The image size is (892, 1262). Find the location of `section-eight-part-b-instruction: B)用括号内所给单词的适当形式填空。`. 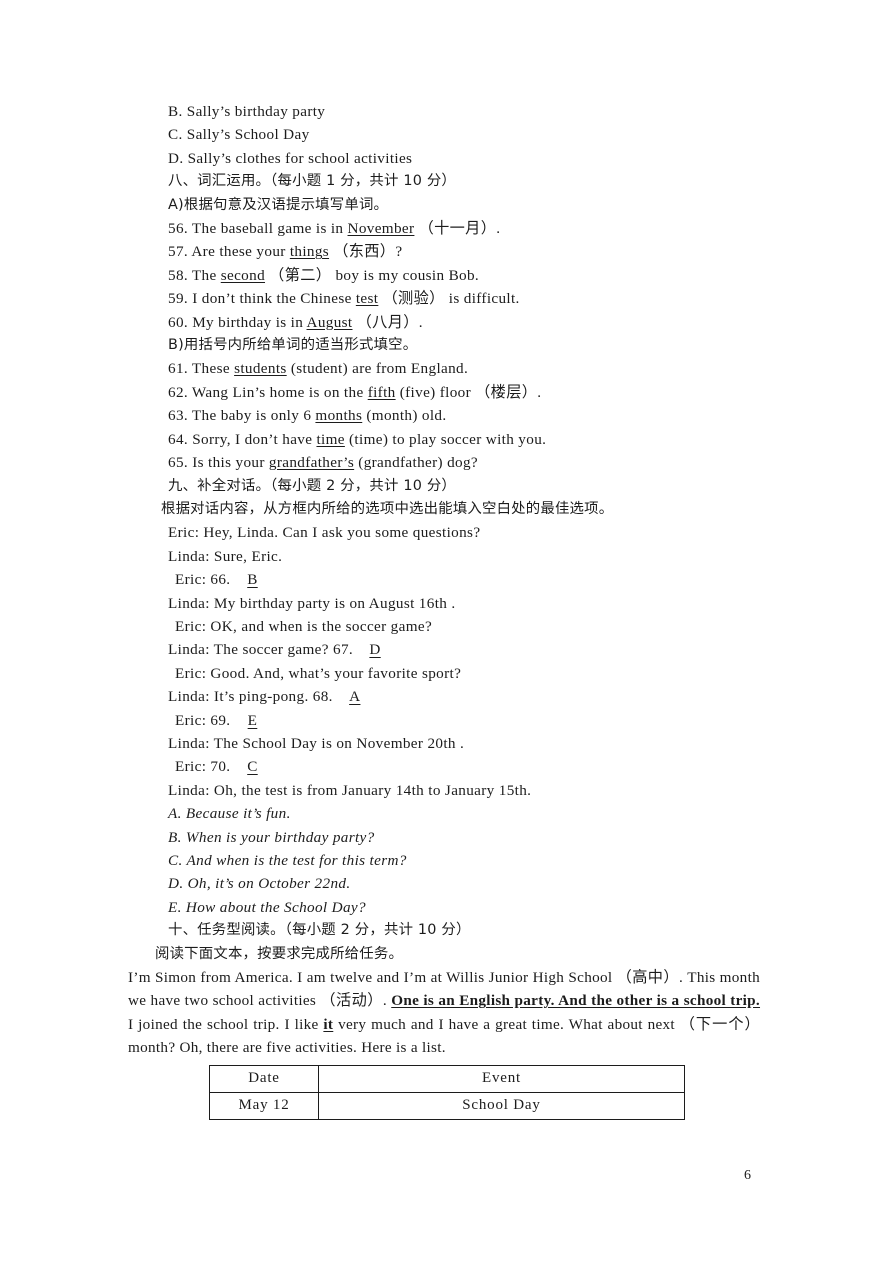

section-eight-part-b-instruction: B)用括号内所给单词的适当形式填空。 is located at coordinates (293, 345).